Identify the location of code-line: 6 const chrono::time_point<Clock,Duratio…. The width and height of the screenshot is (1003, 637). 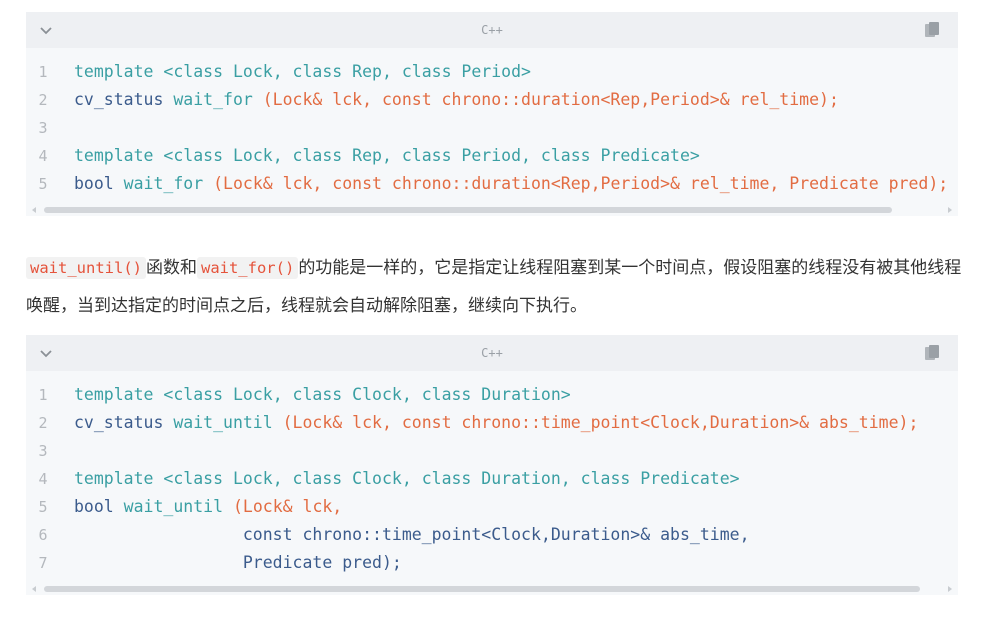
(492, 535).